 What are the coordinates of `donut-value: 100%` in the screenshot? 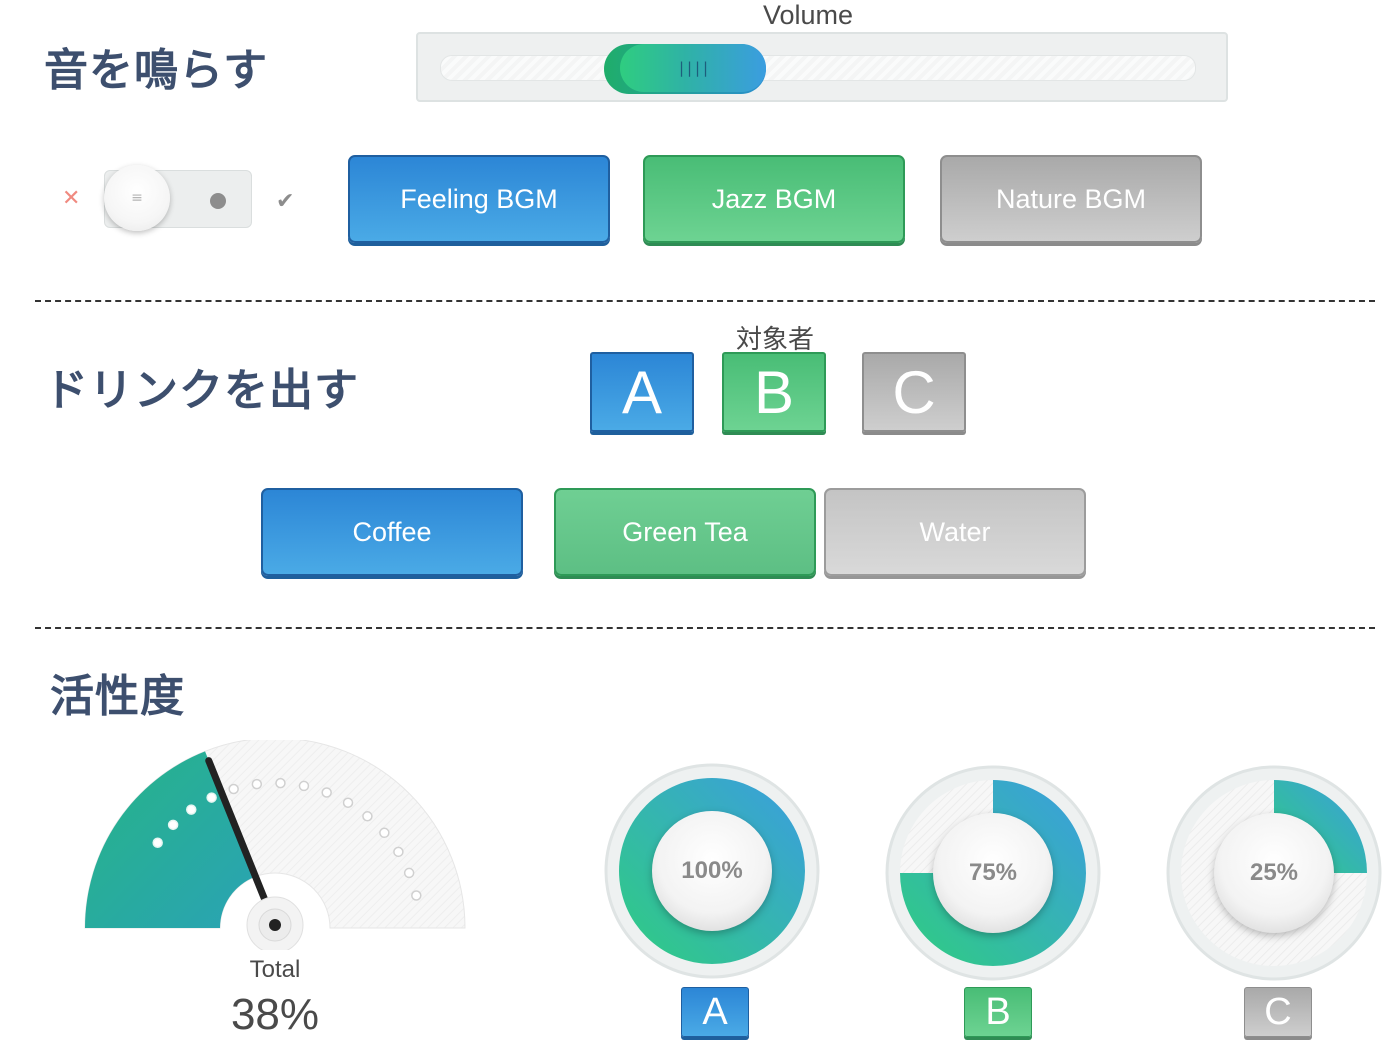 It's located at (712, 870).